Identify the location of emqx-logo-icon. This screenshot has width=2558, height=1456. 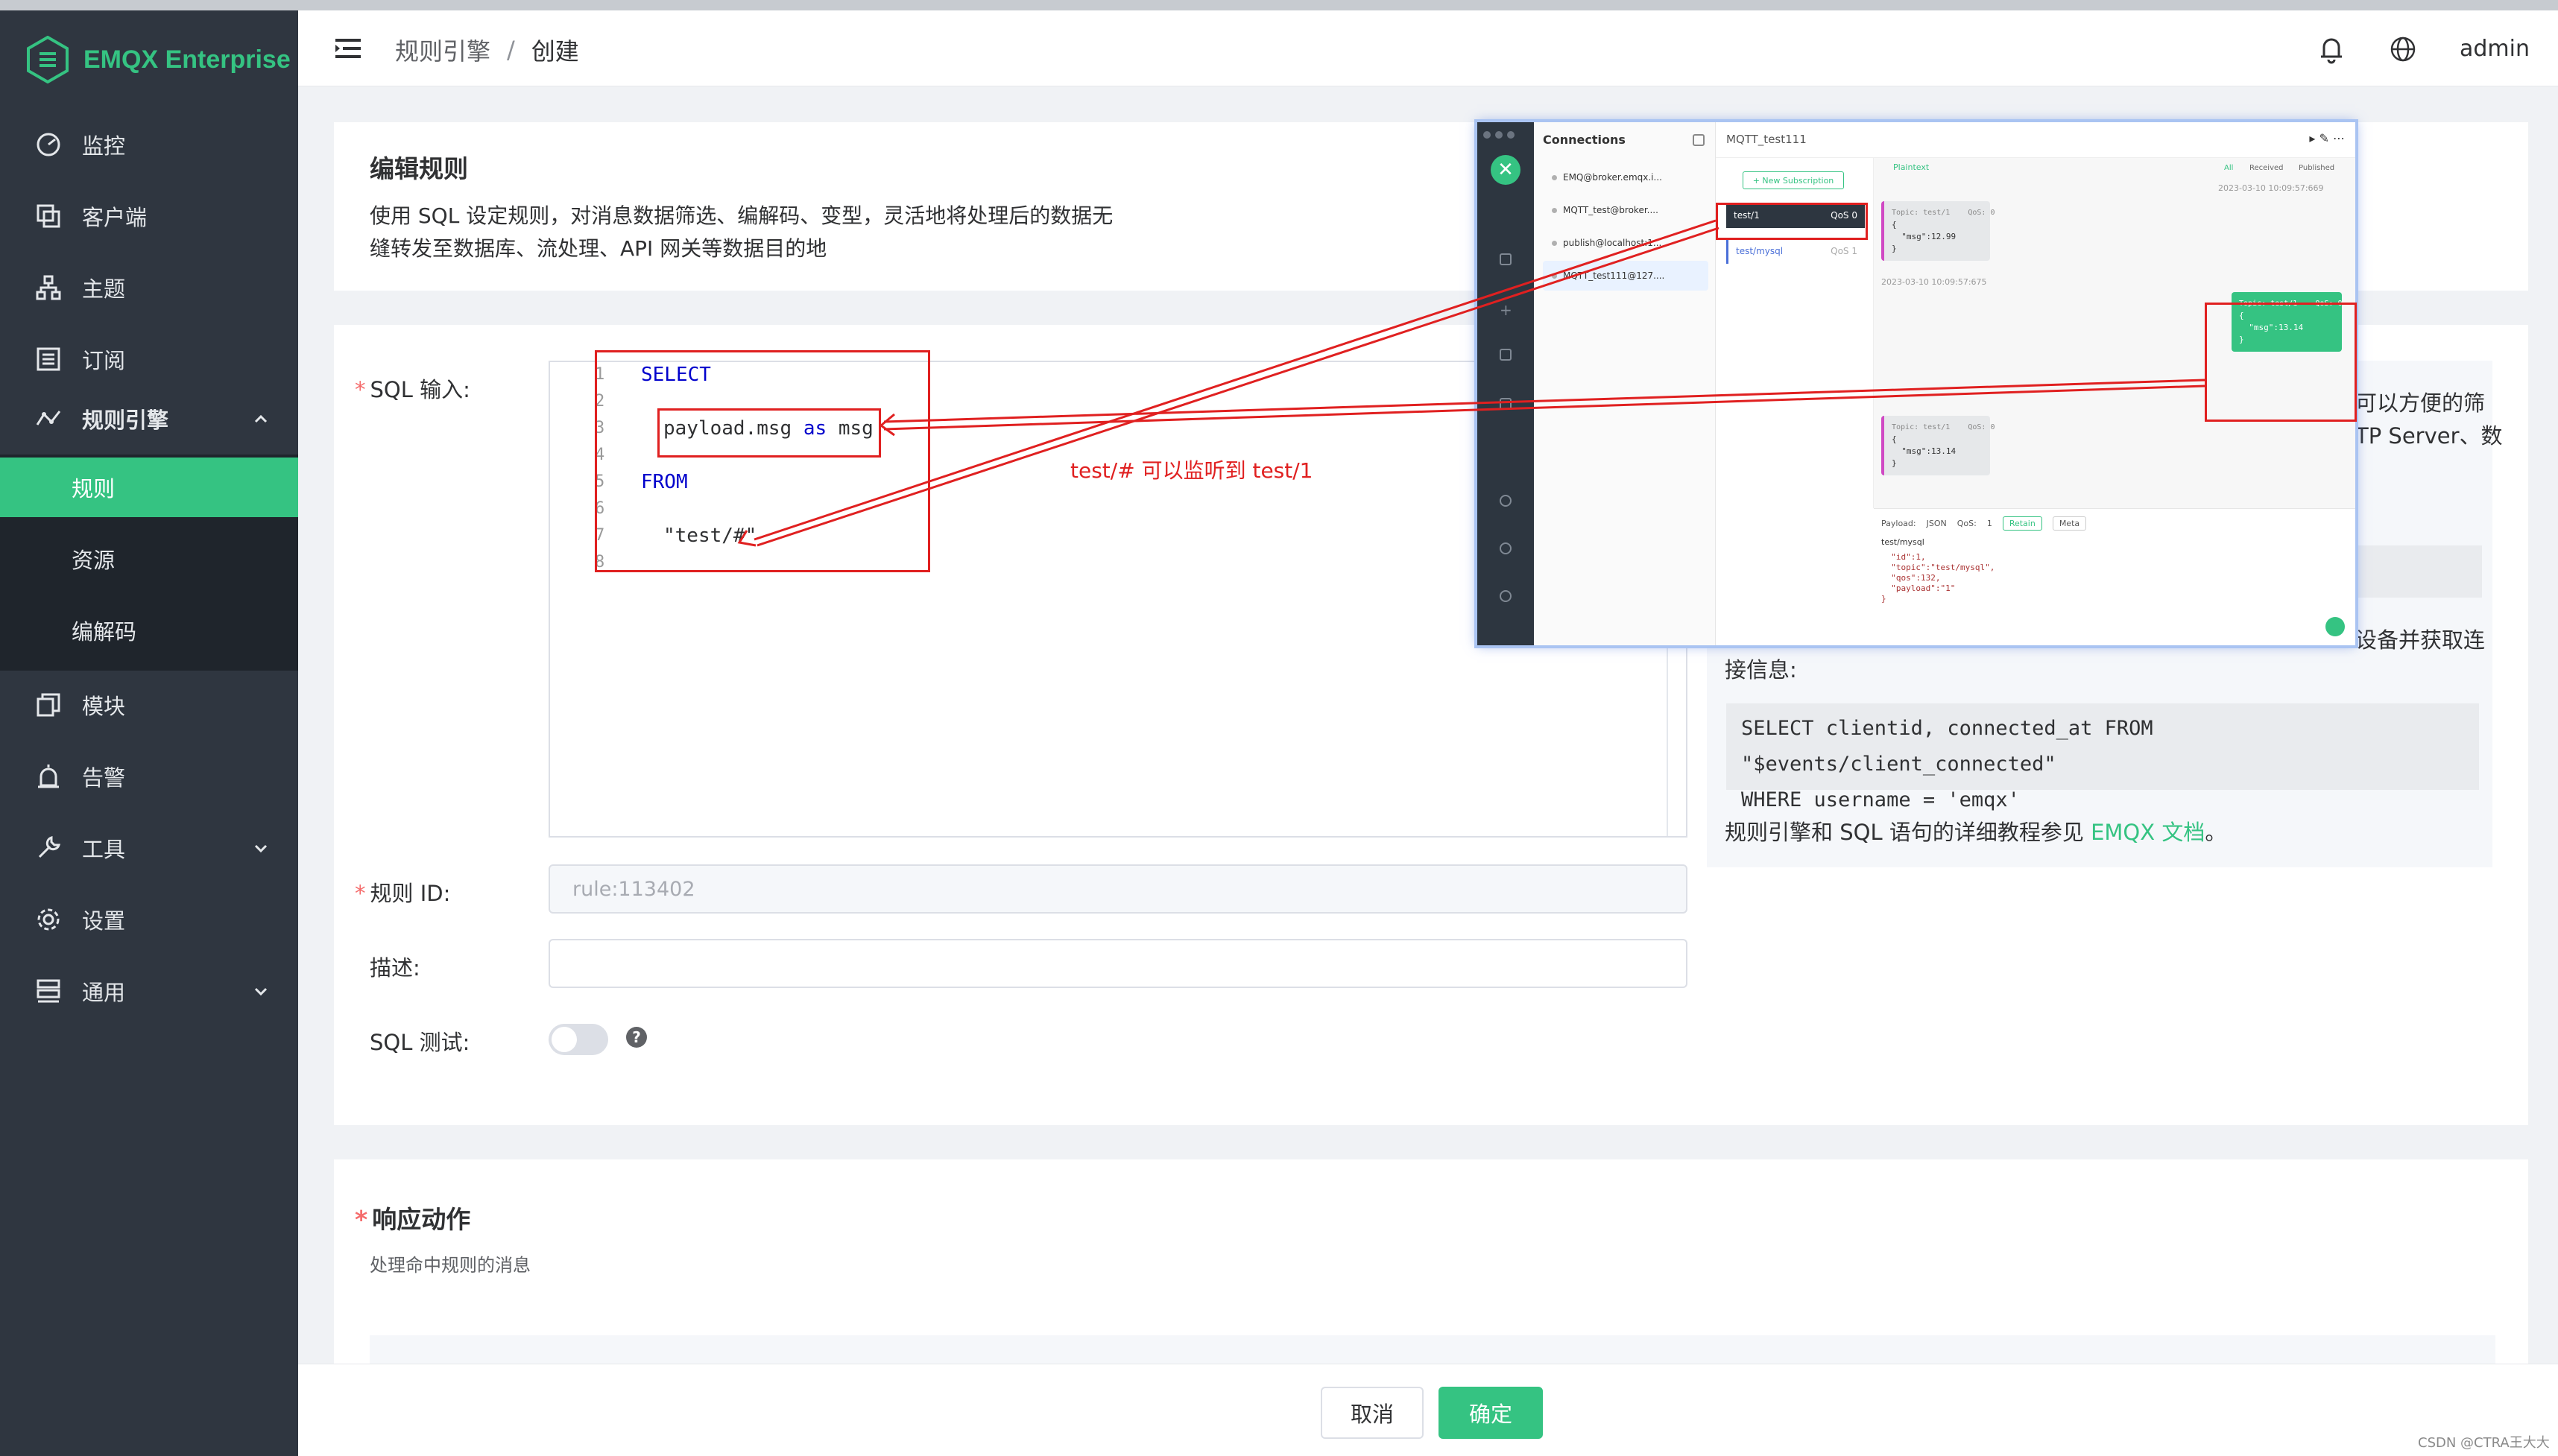
(48, 59).